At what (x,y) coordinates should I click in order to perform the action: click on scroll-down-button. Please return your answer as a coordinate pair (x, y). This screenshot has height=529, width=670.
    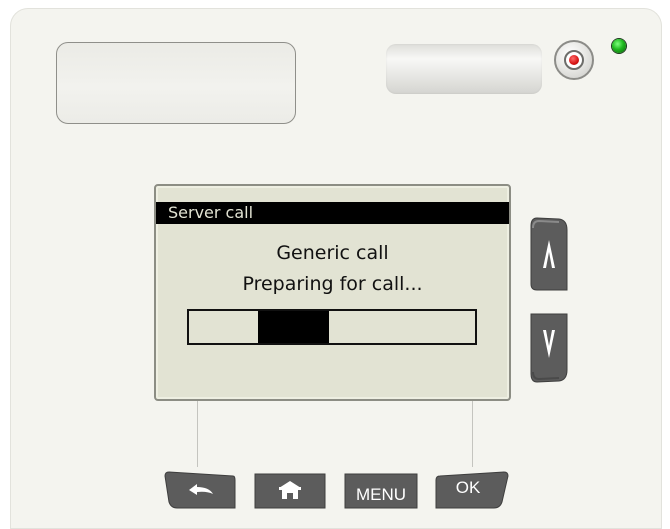
    Looking at the image, I should click on (549, 348).